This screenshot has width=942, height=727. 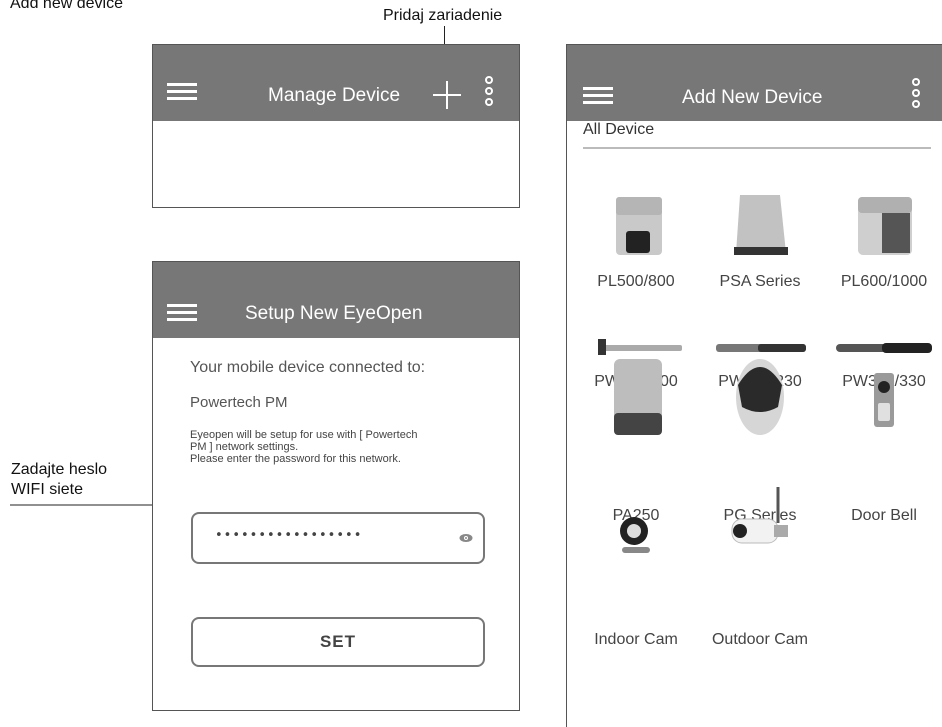 I want to click on connected-to-label: Your mobile device connected to:, so click(x=308, y=367).